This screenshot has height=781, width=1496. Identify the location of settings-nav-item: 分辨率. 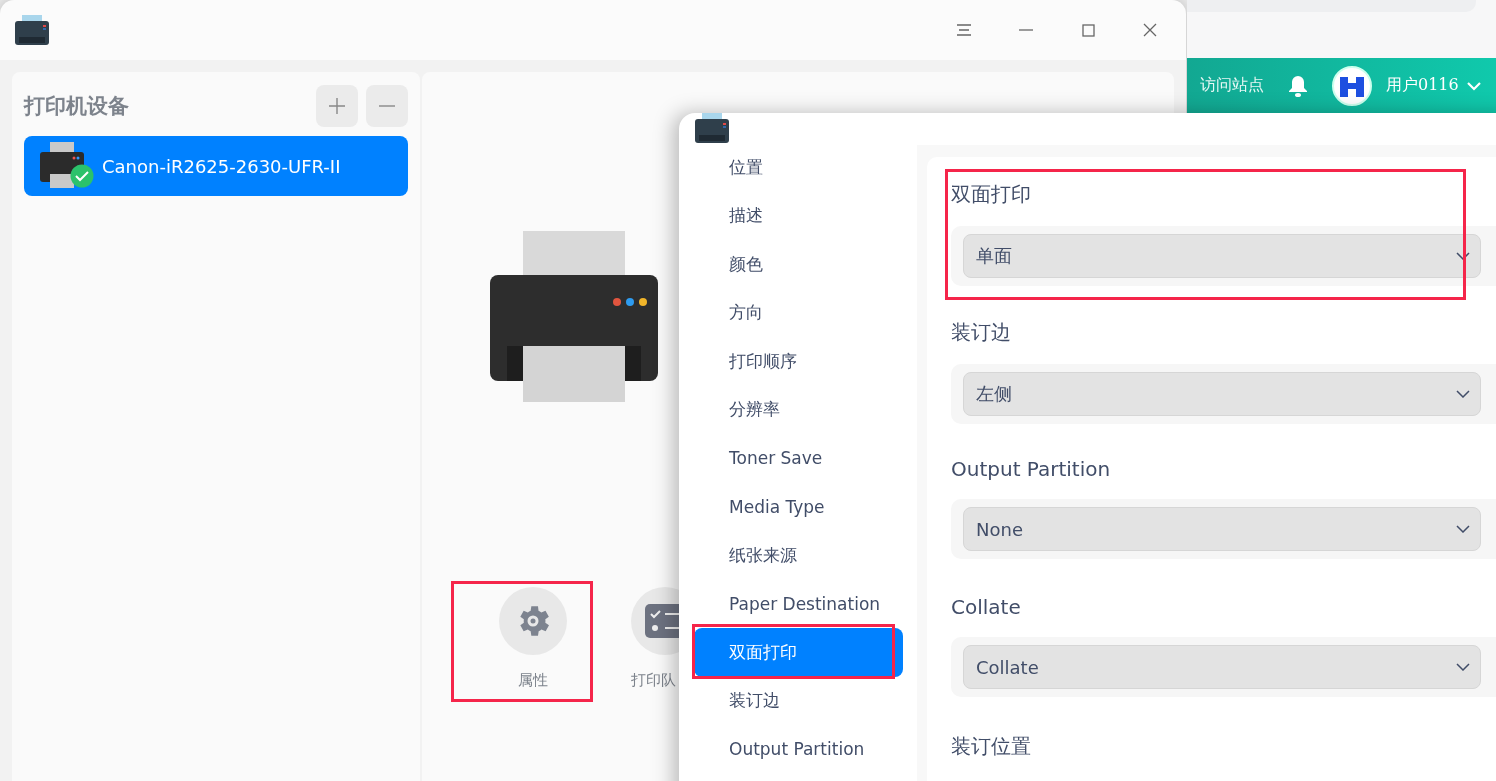
(798, 409).